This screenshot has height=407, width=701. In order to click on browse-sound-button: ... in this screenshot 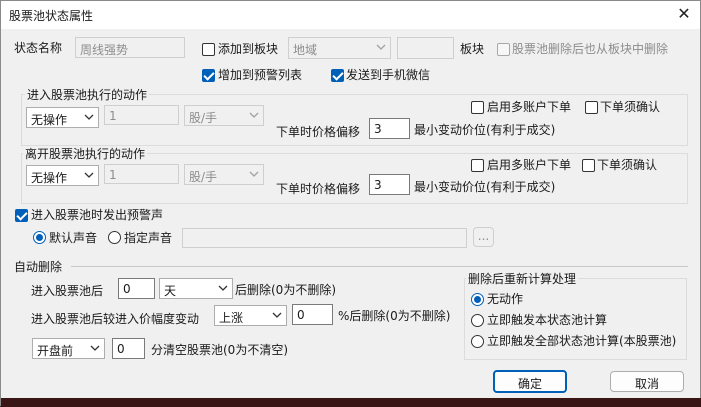, I will do `click(483, 237)`.